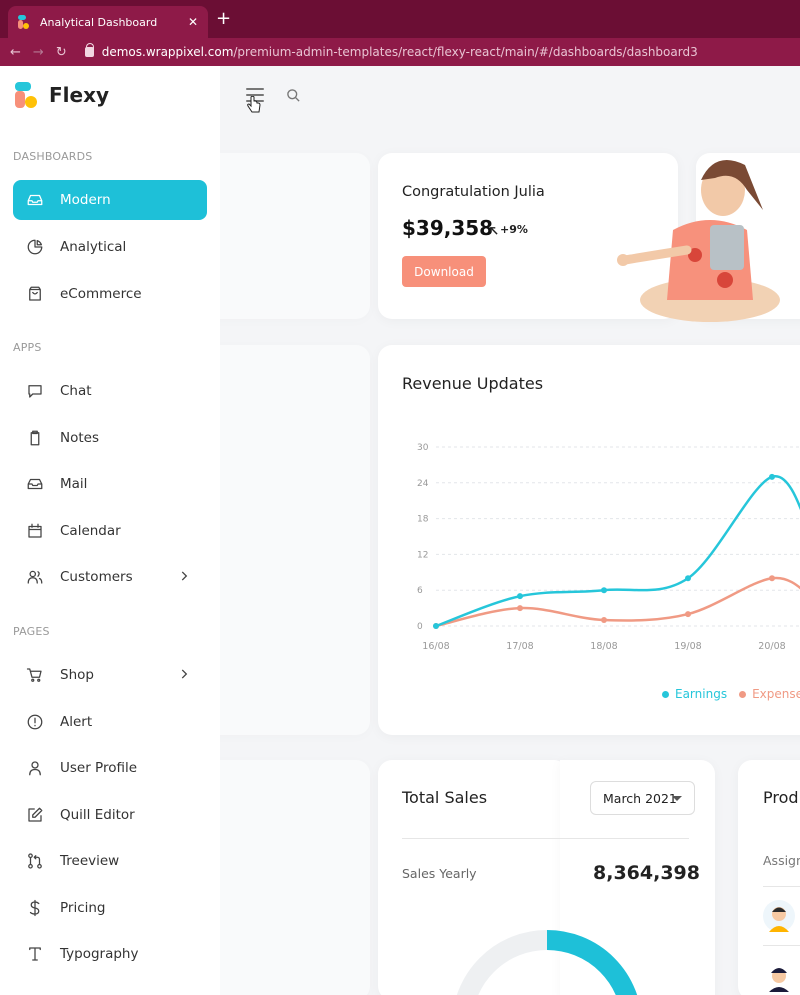  I want to click on x-tick-label: 20/08, so click(771, 646).